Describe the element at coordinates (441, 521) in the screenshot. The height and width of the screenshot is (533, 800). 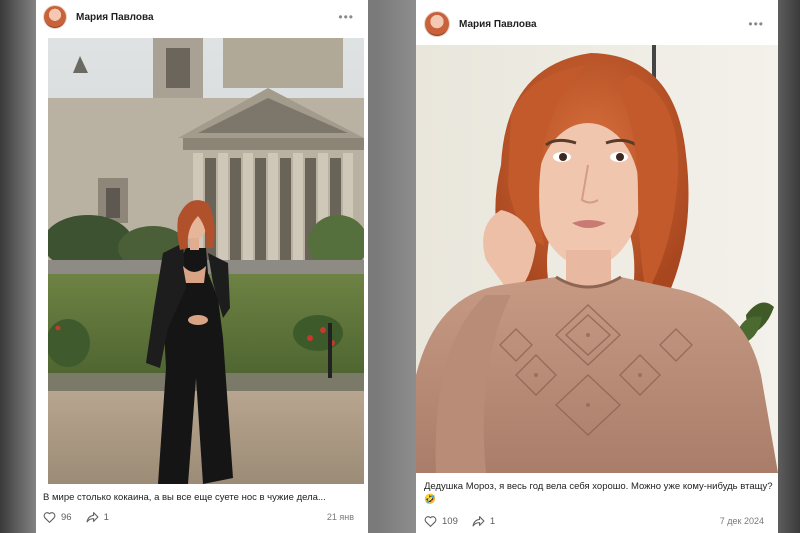
I see `like-button: 109` at that location.